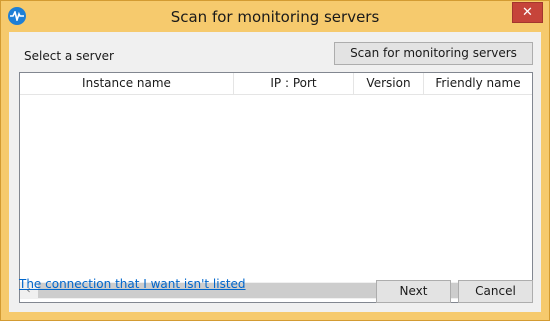 The height and width of the screenshot is (321, 550). I want to click on window-title: Scan for monitoring servers, so click(275, 17).